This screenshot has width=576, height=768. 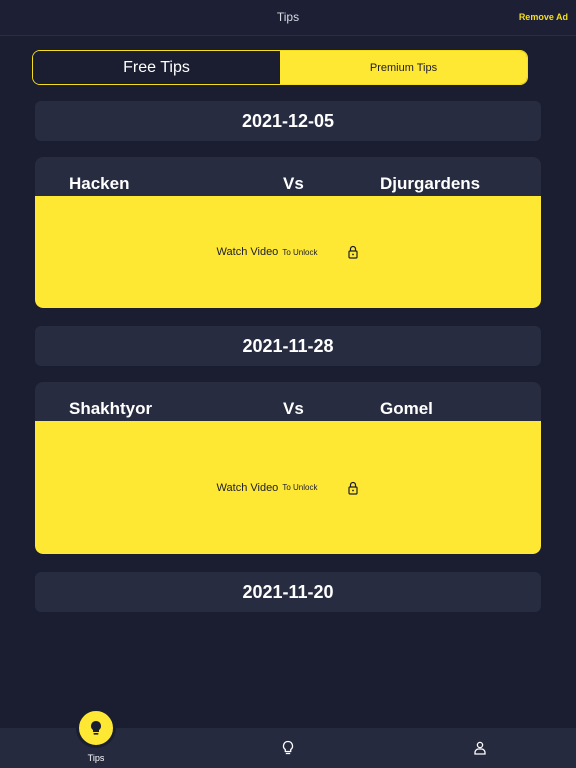 What do you see at coordinates (99, 183) in the screenshot?
I see `home-team: Hacken` at bounding box center [99, 183].